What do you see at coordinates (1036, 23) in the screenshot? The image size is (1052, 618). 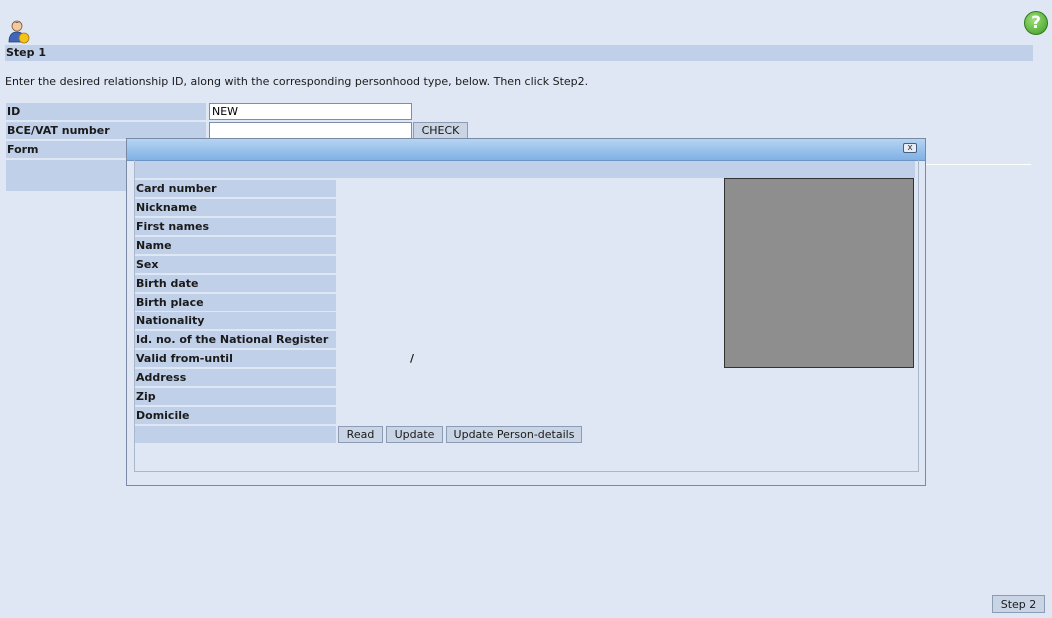 I see `help-icon: ?` at bounding box center [1036, 23].